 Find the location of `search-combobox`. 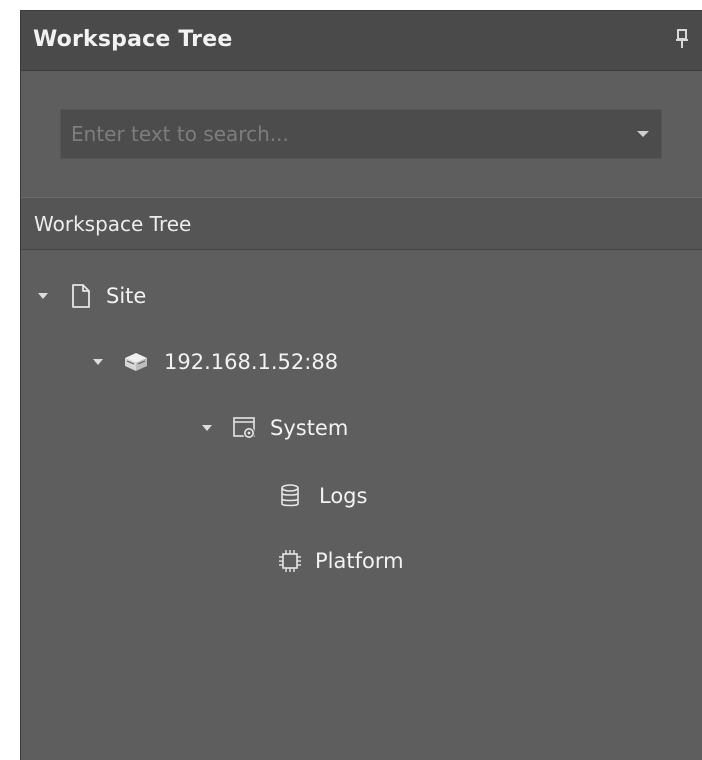

search-combobox is located at coordinates (361, 134).